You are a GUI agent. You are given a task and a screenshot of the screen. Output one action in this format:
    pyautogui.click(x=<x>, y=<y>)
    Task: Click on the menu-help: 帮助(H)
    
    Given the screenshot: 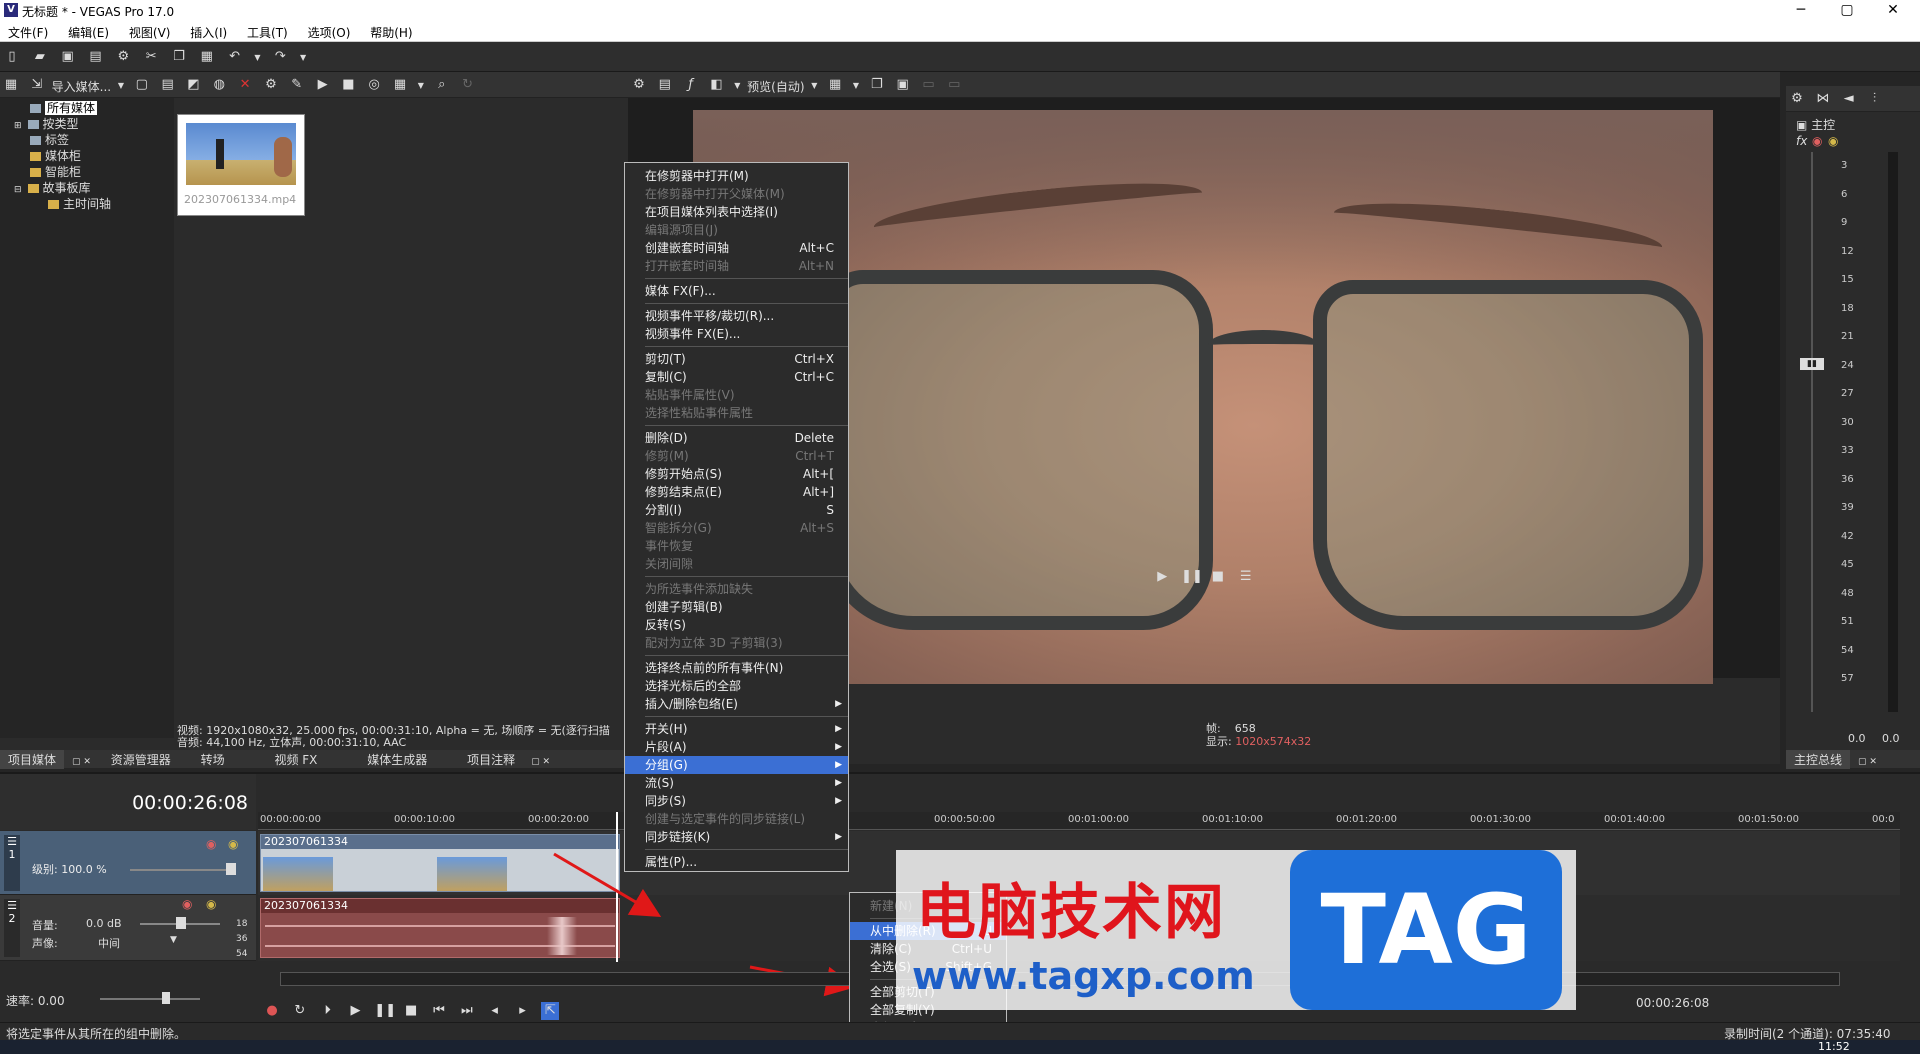 What is the action you would take?
    pyautogui.click(x=391, y=32)
    